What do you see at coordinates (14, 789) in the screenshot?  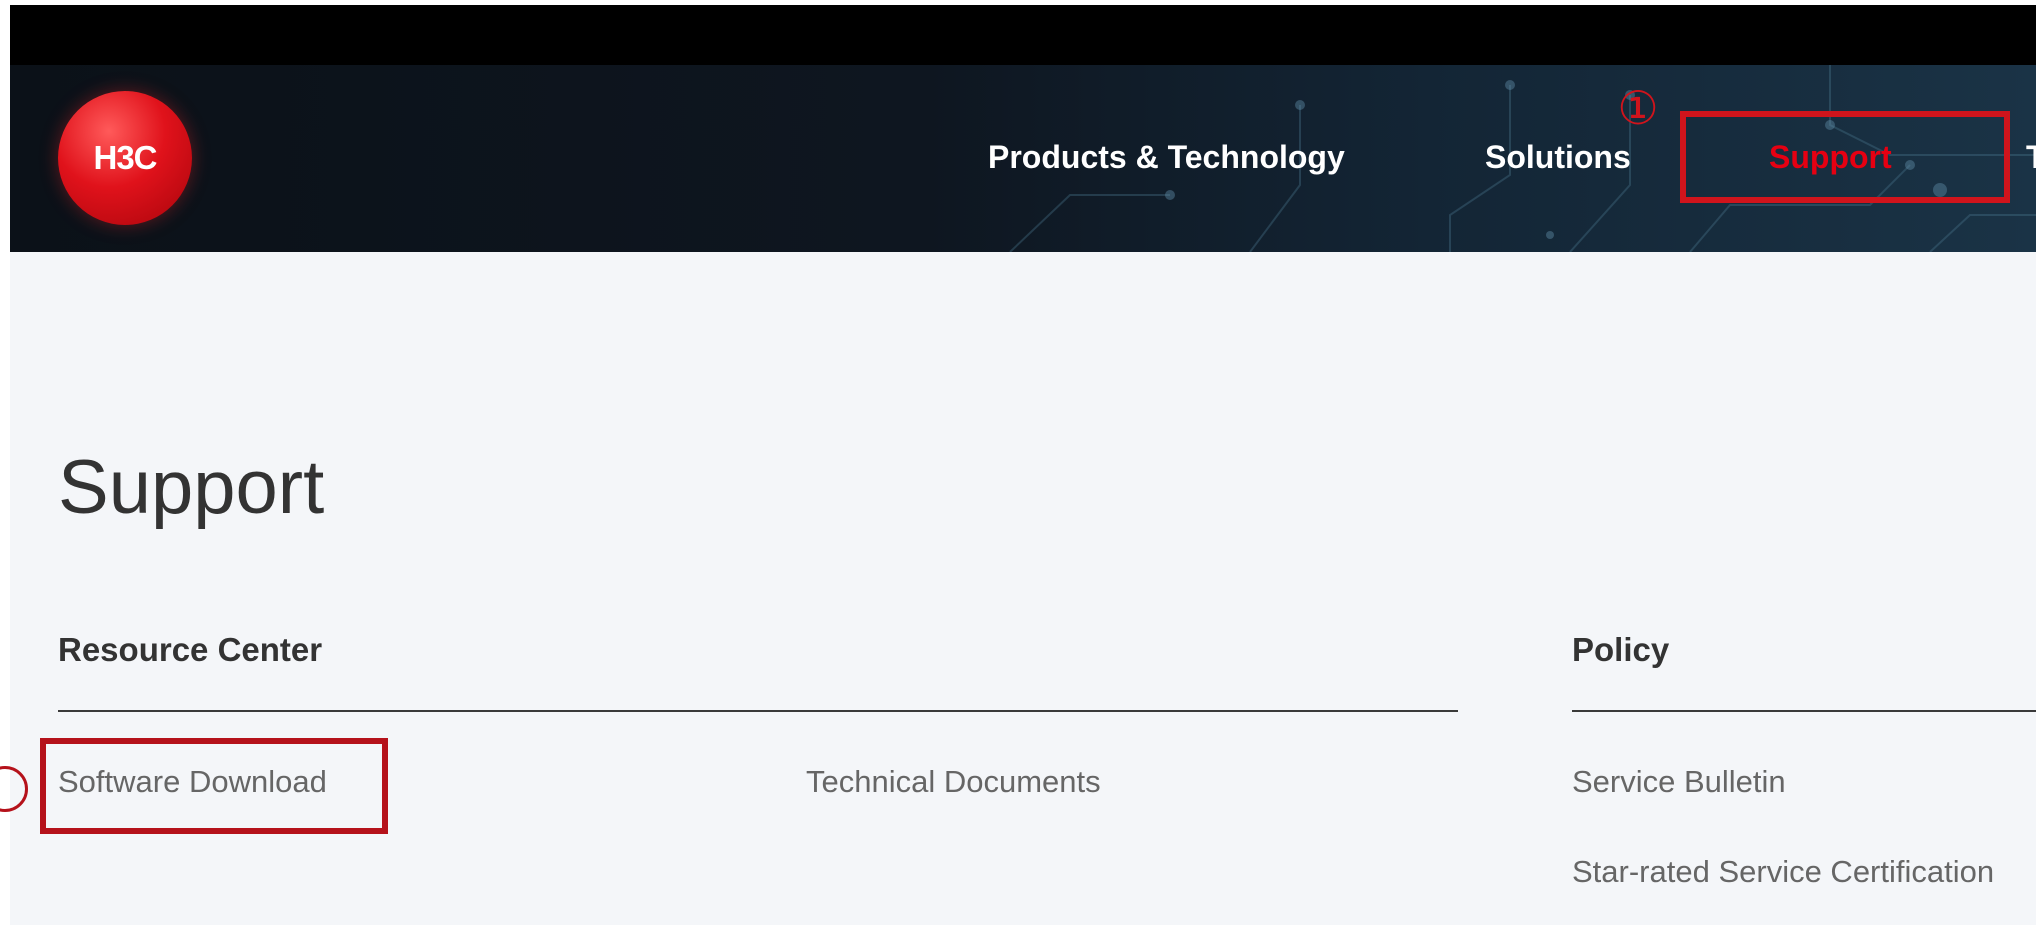 I see `annotation-step-2-circle-icon` at bounding box center [14, 789].